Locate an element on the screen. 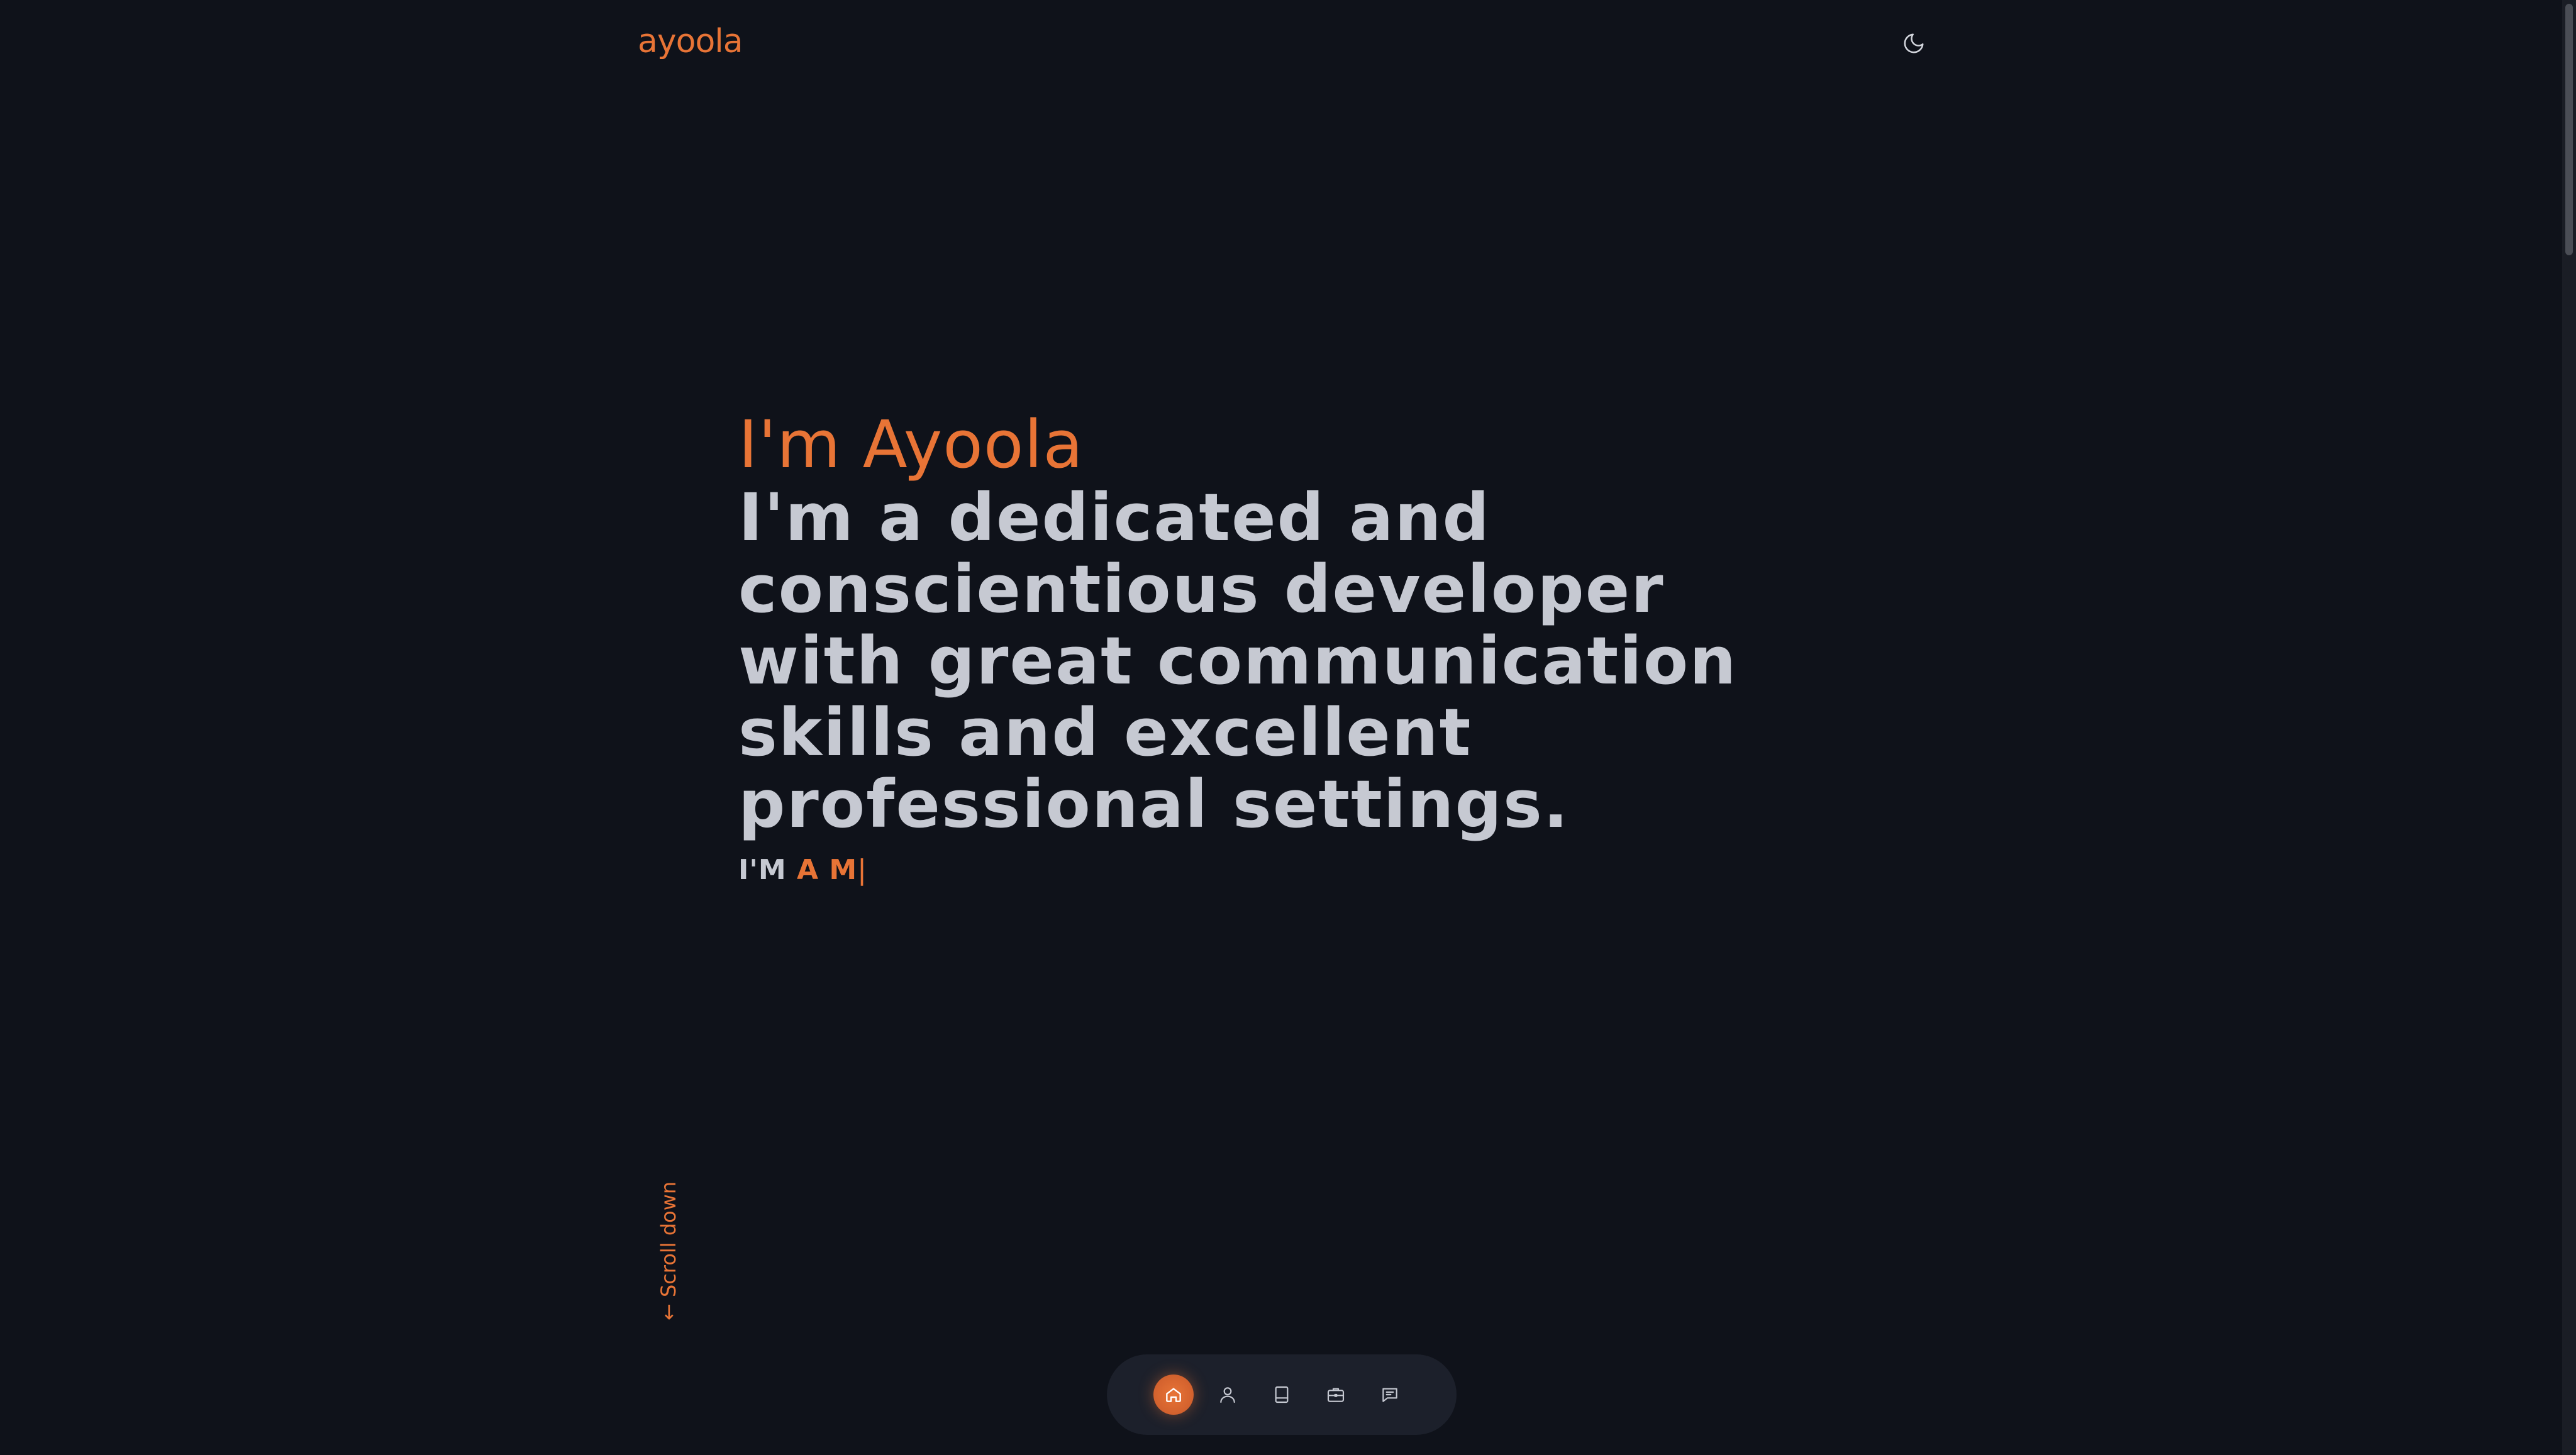 The width and height of the screenshot is (2576, 1455). typing-cursor: | is located at coordinates (862, 870).